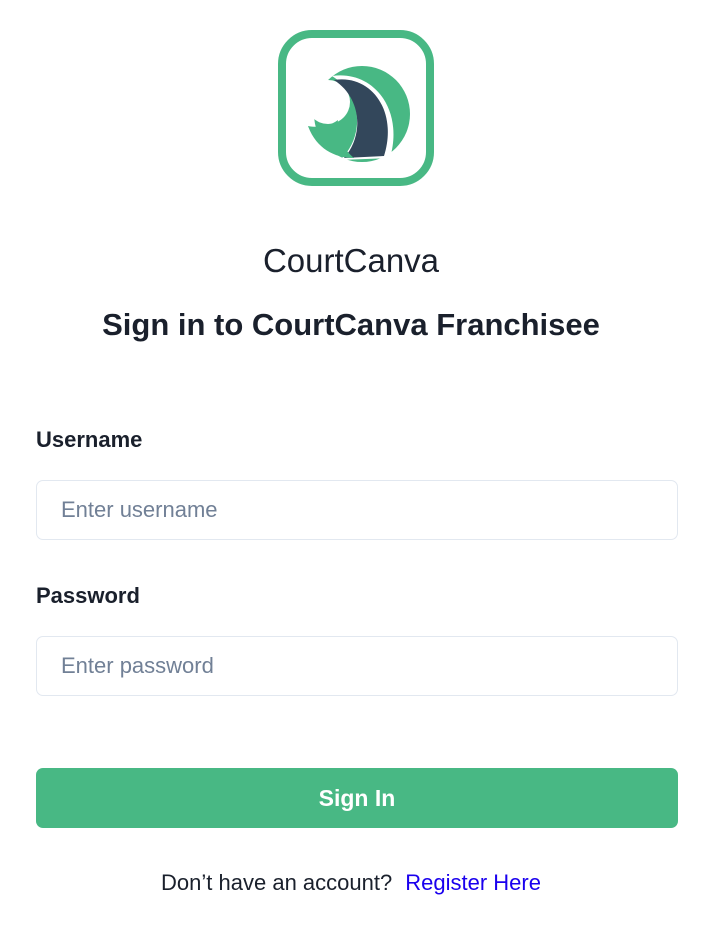  Describe the element at coordinates (357, 666) in the screenshot. I see `password-input` at that location.